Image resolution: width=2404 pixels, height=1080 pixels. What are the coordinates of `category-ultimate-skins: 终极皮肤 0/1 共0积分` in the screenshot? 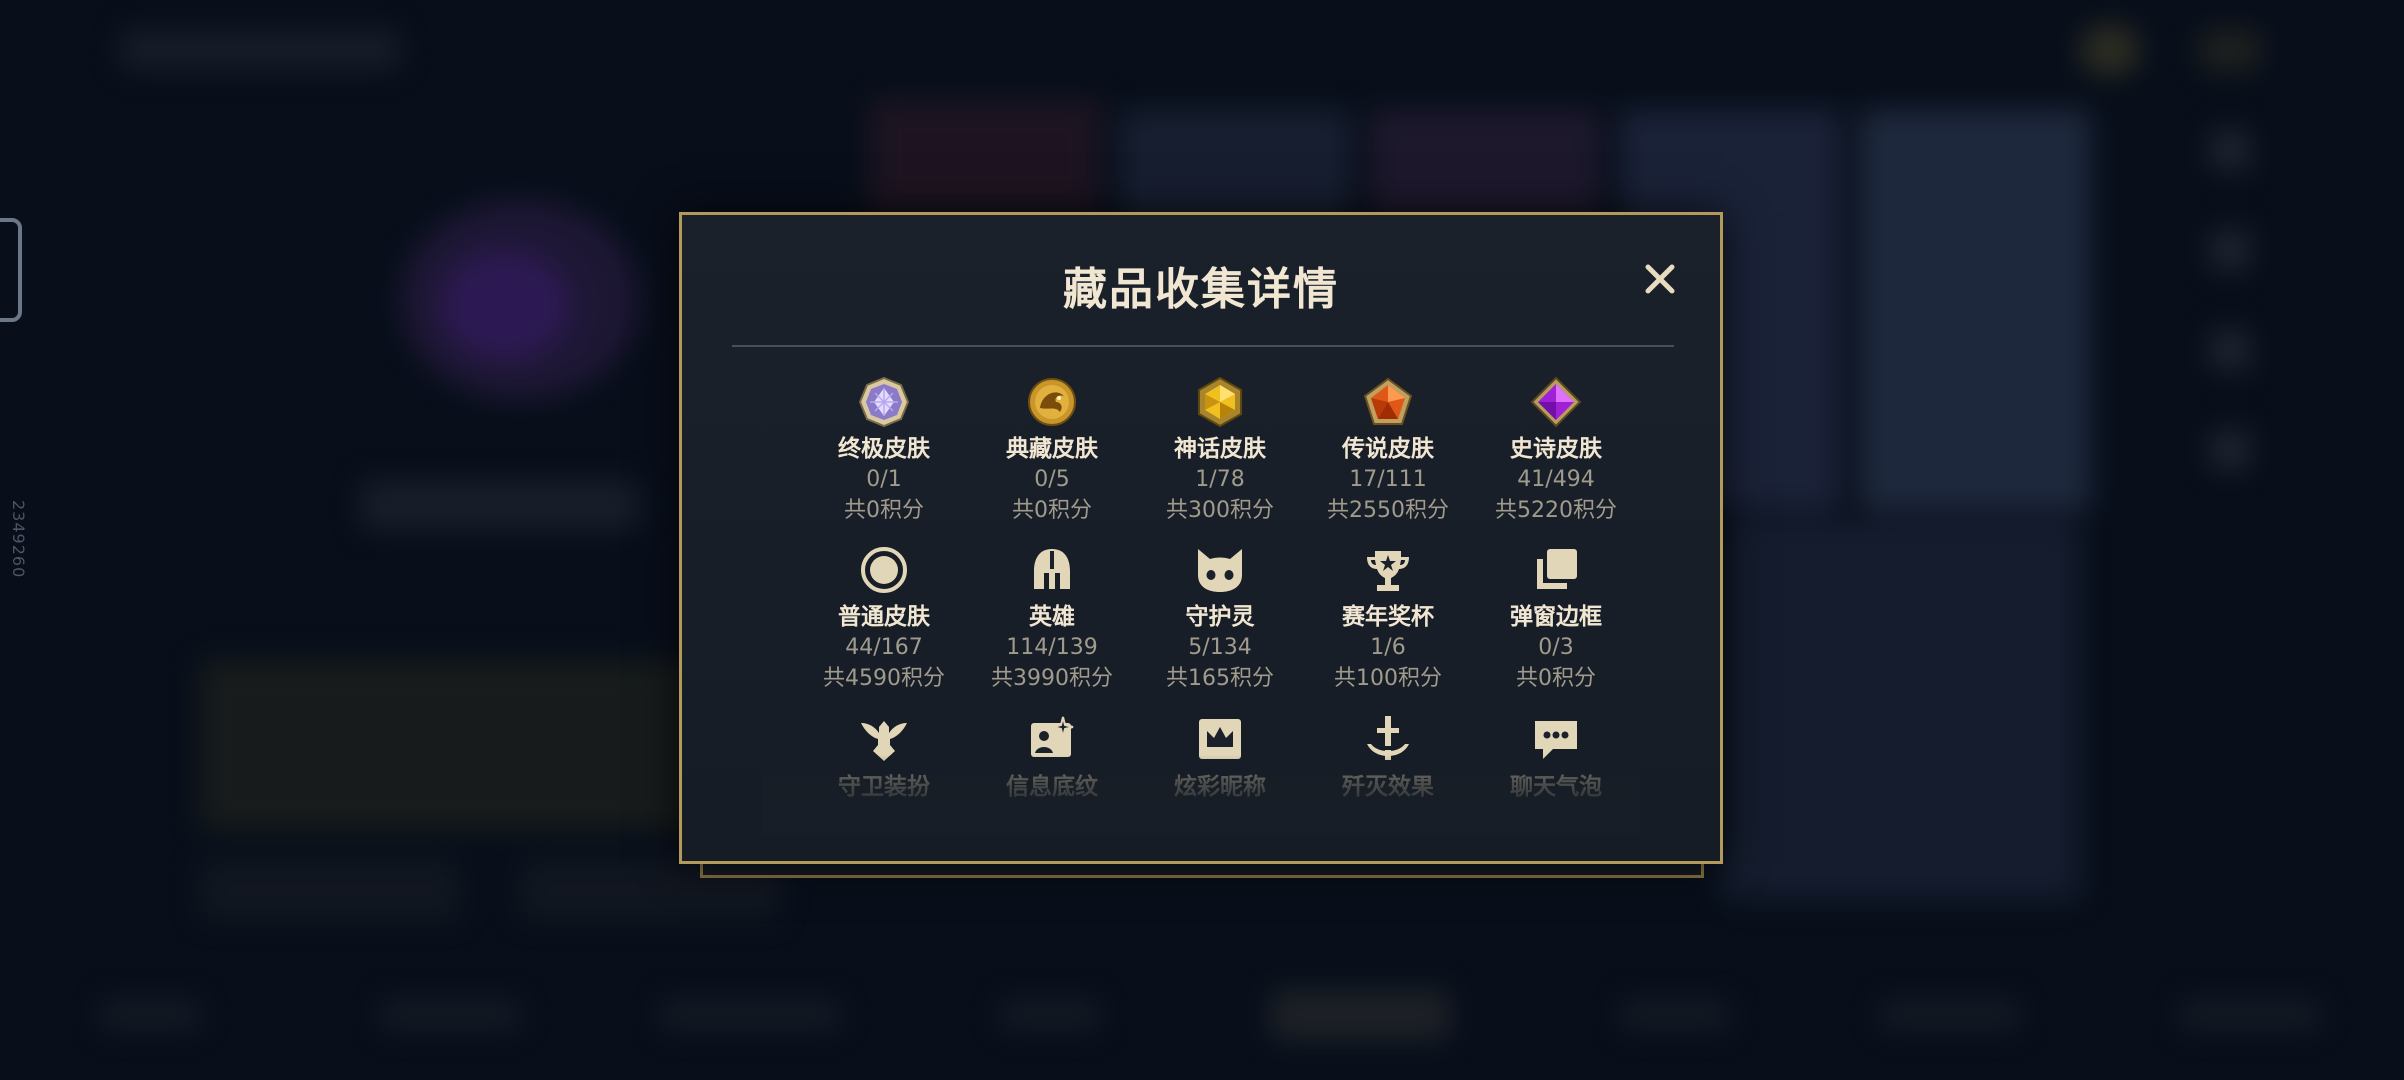 It's located at (884, 451).